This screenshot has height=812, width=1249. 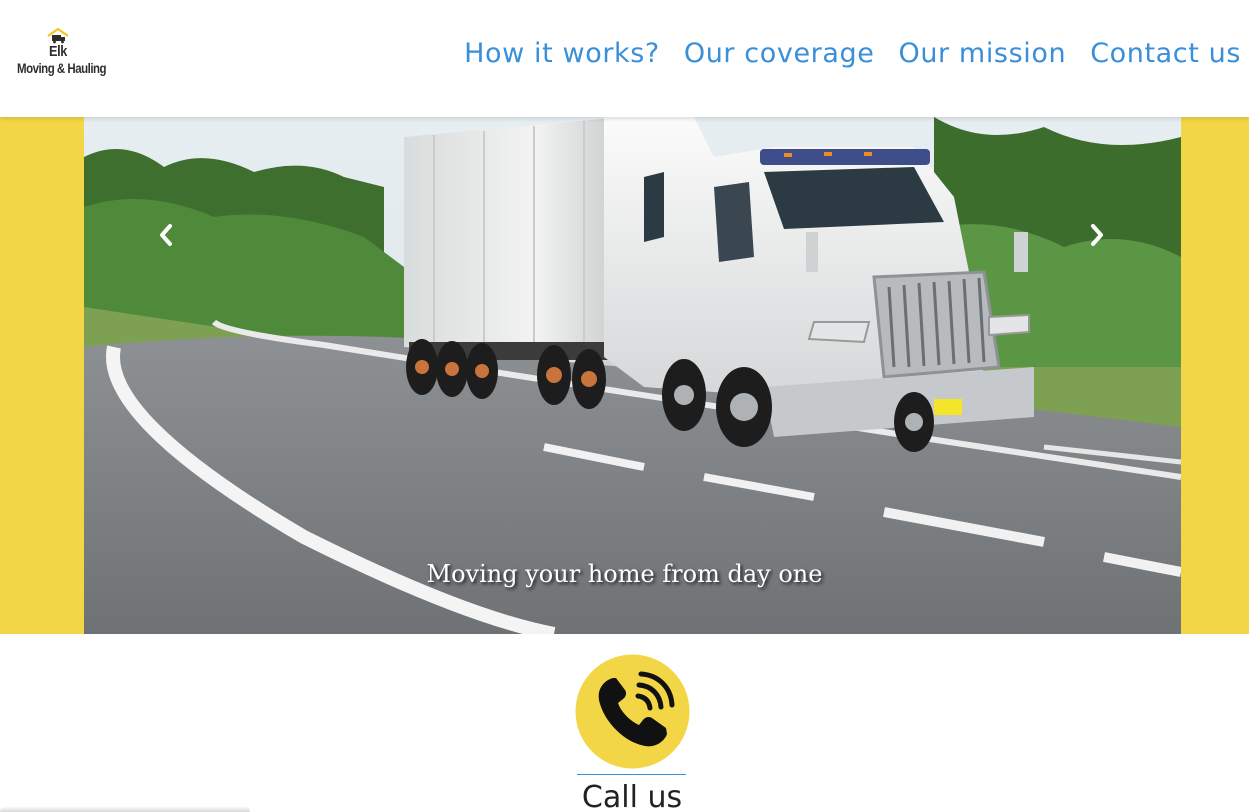 I want to click on nav-link-contact-us: Contact us, so click(x=1165, y=54).